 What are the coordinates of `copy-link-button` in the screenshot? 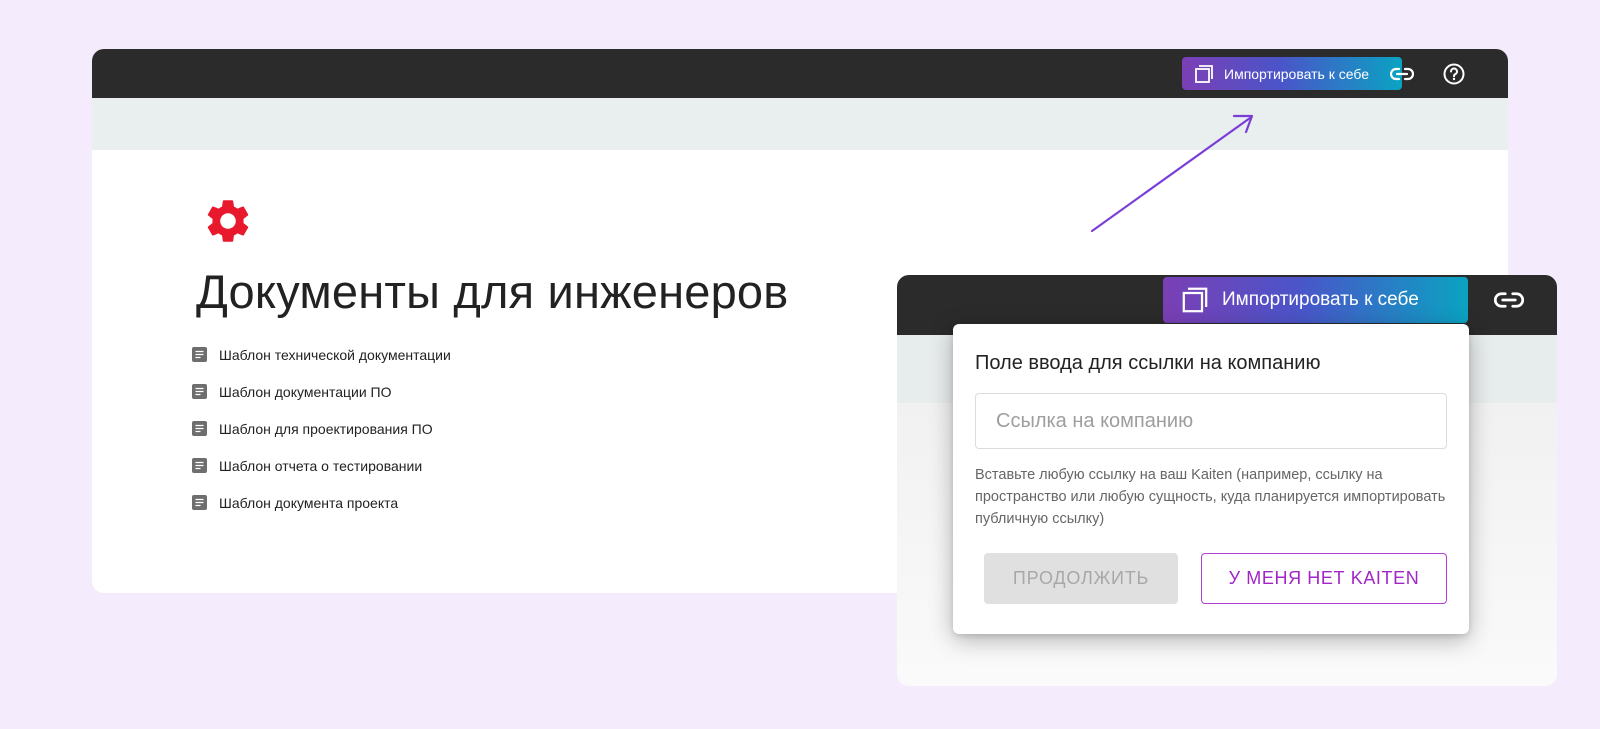 It's located at (1402, 74).